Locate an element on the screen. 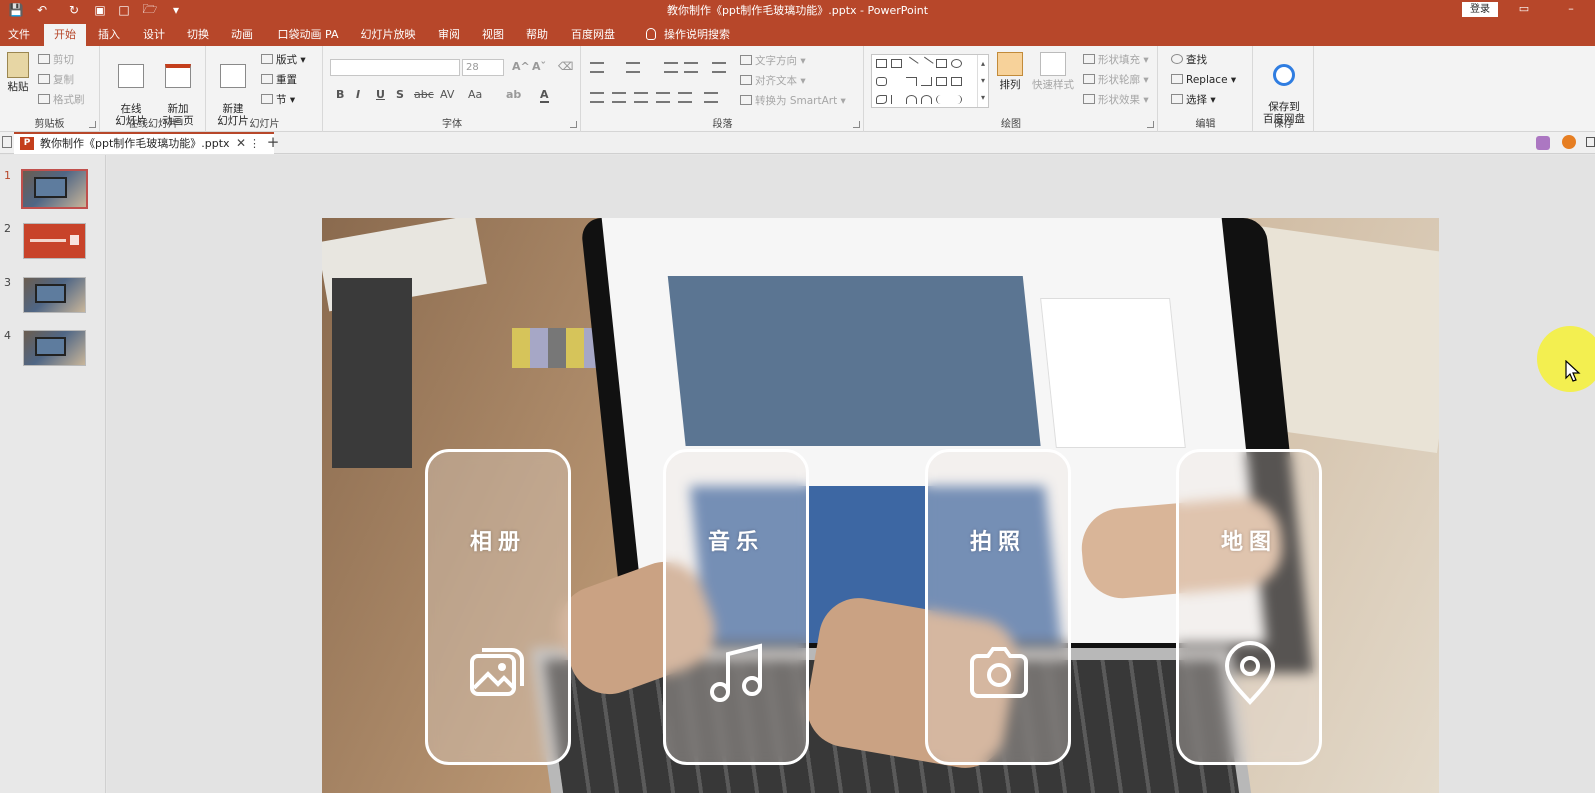  reset-button: 重置 is located at coordinates (279, 80).